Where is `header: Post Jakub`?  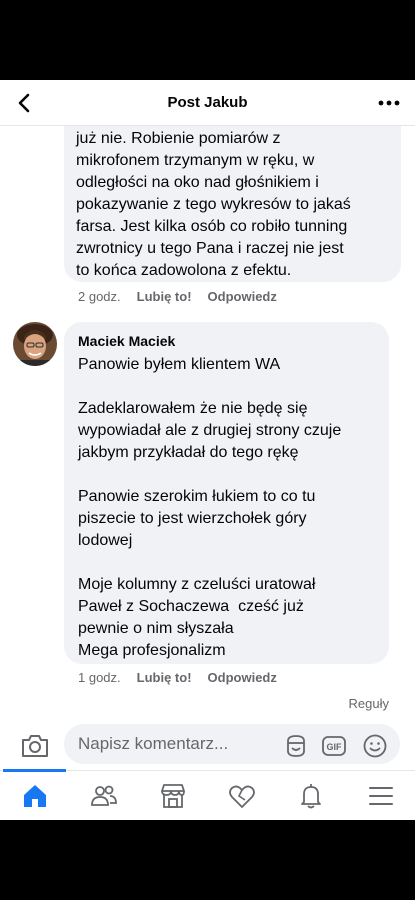
header: Post Jakub is located at coordinates (207, 103).